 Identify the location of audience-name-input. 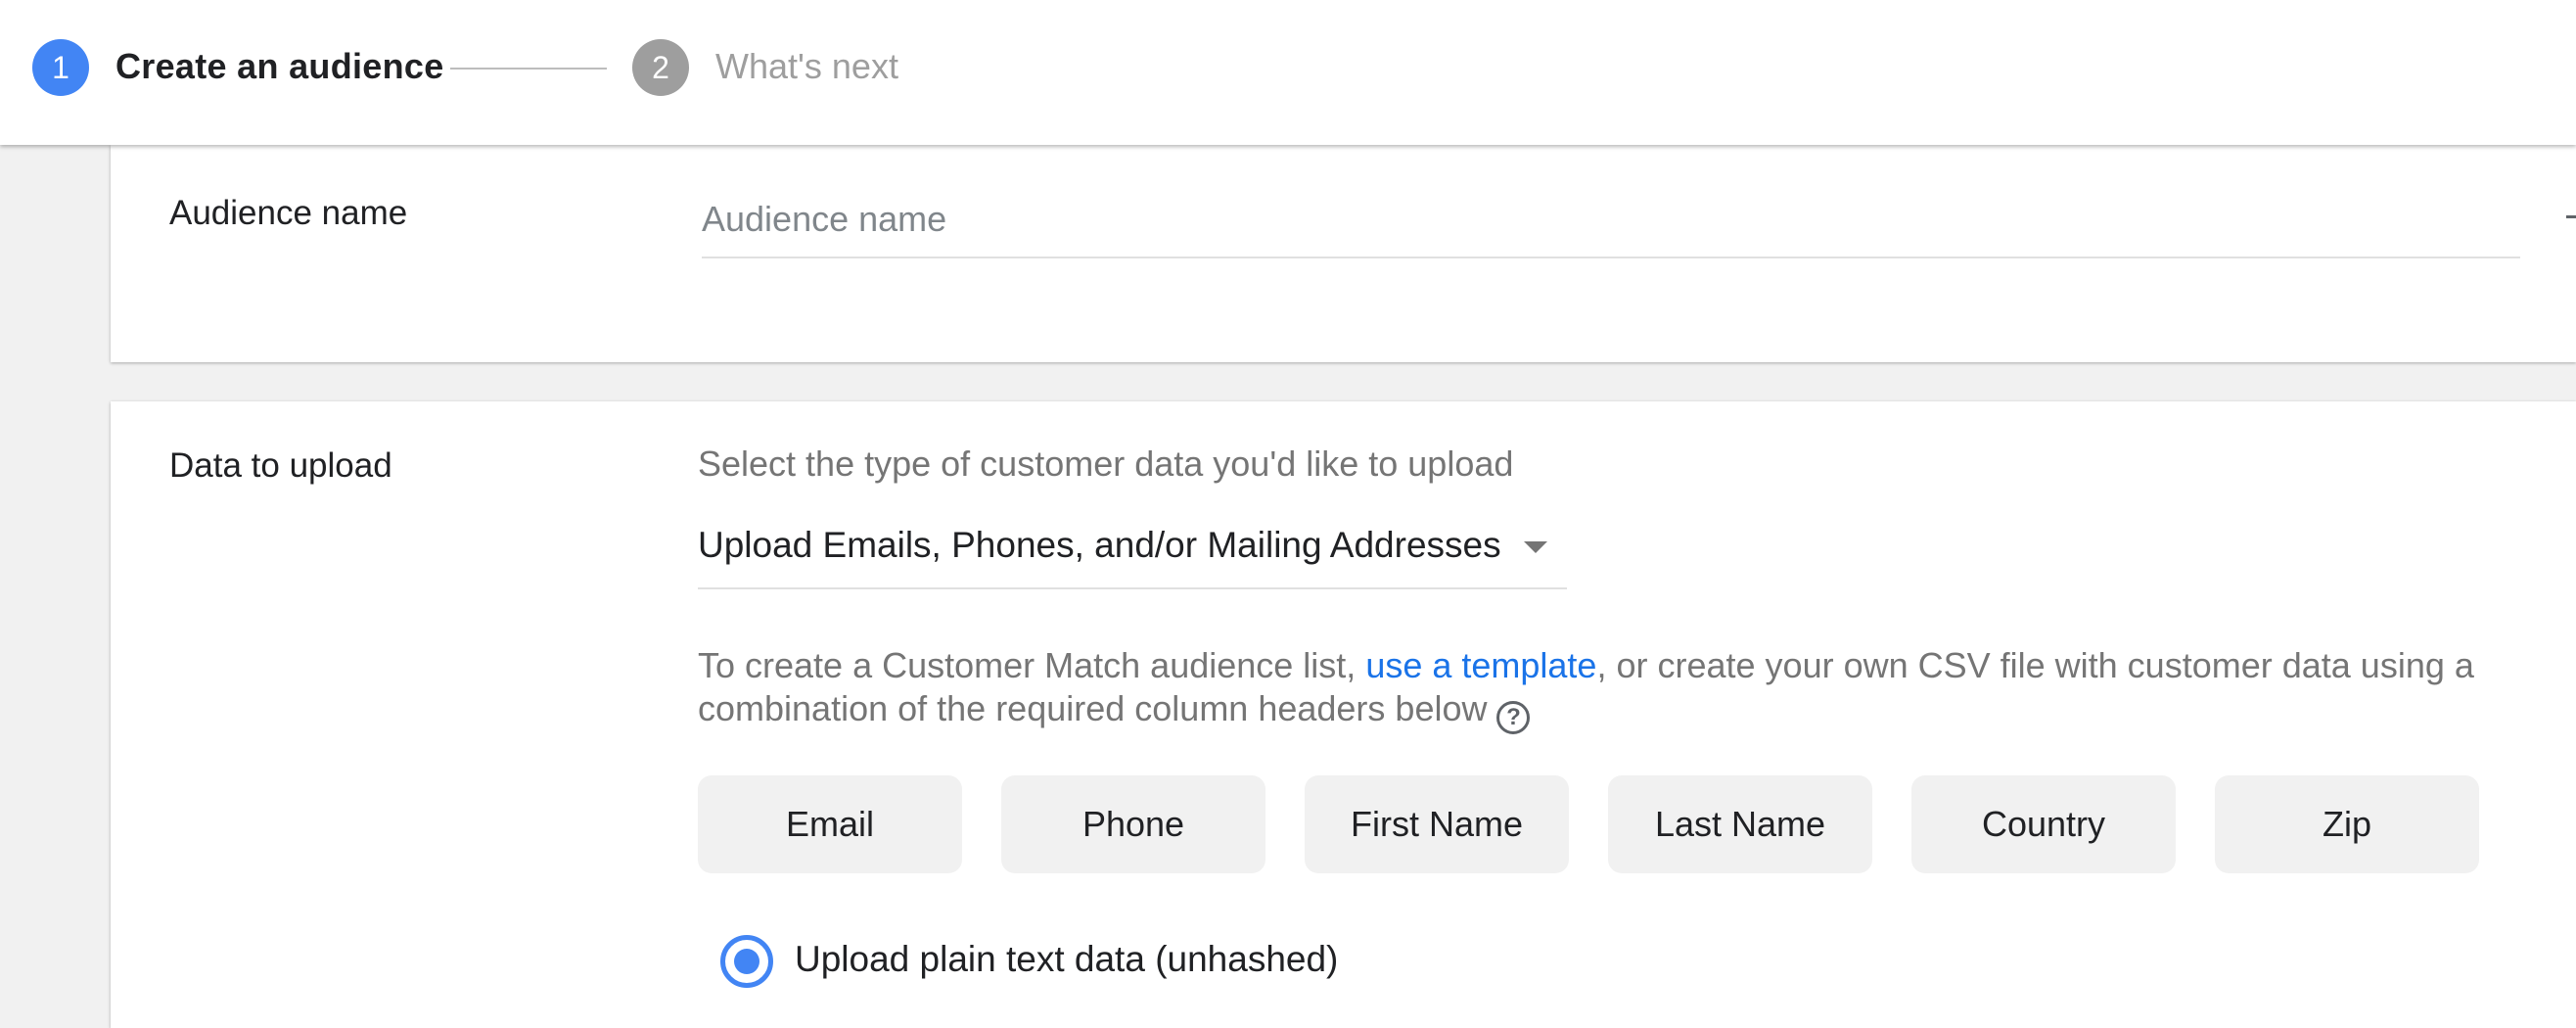
(1611, 226).